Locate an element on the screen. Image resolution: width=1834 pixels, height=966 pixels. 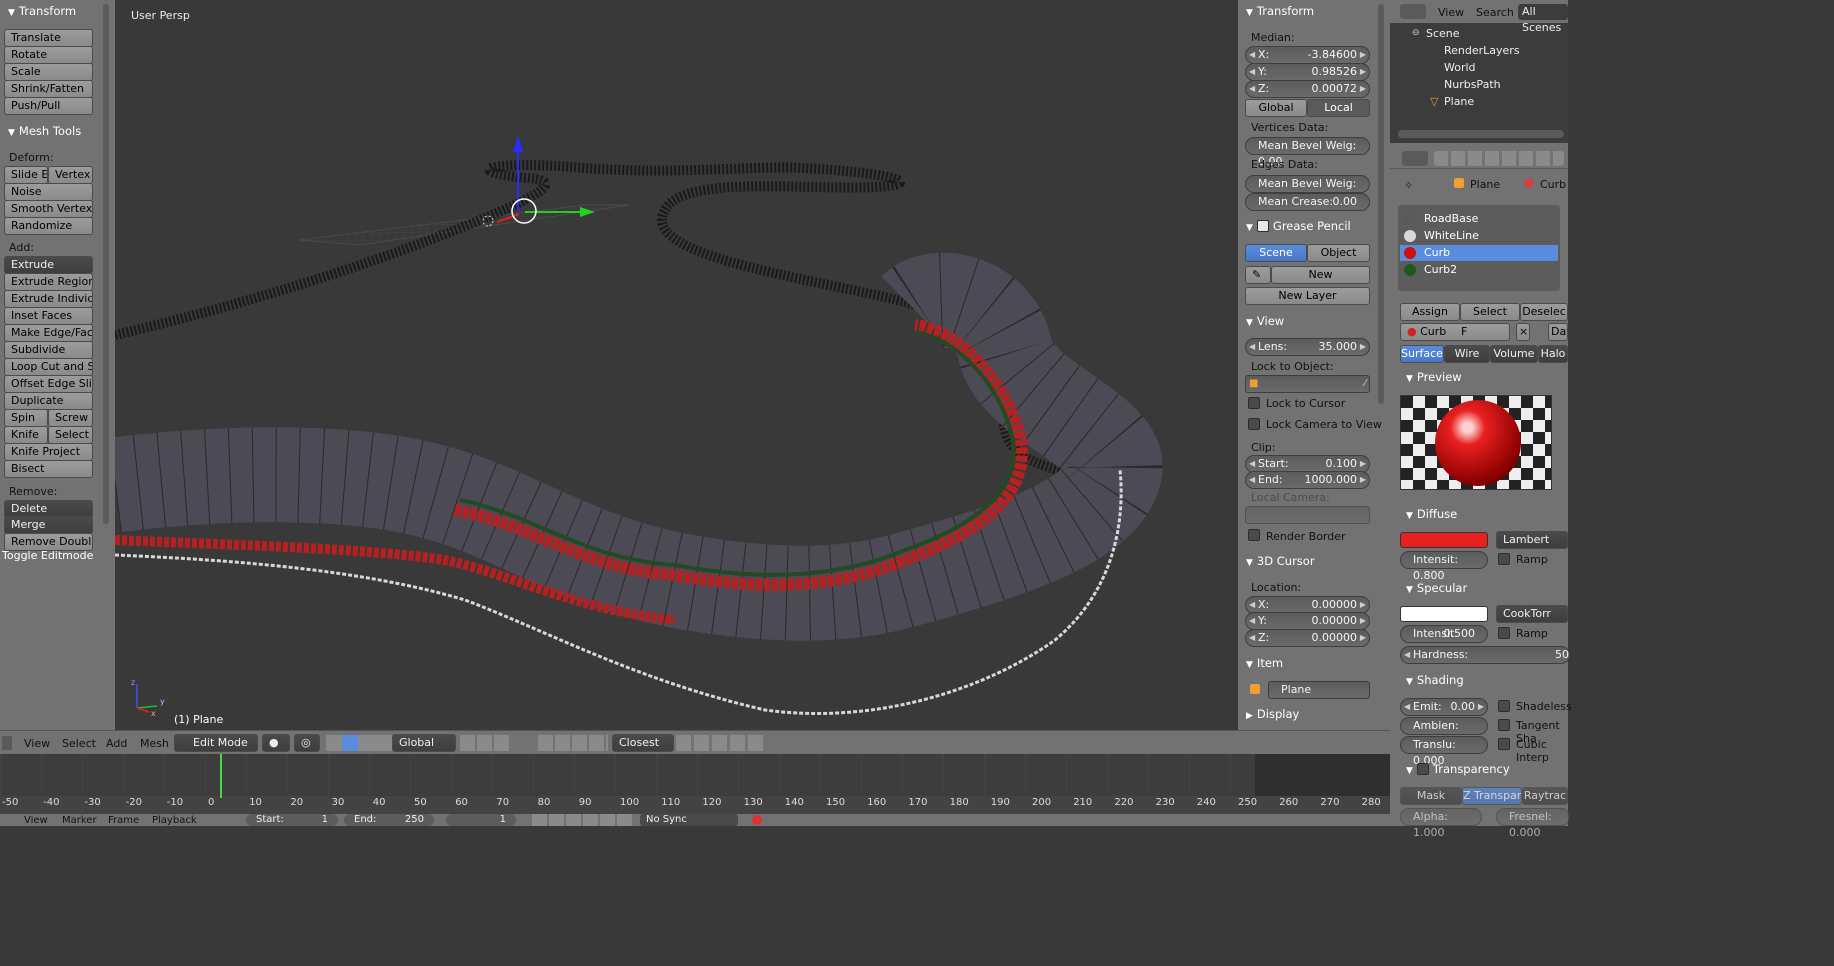
outliner-nurbspath: NurbsPath is located at coordinates (1472, 84).